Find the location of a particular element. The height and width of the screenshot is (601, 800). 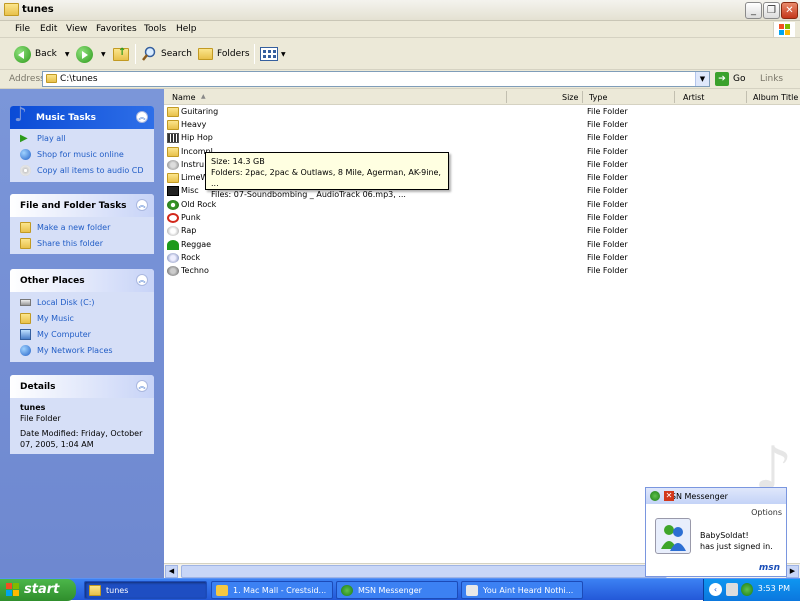

address-dropdown-button: ▼ is located at coordinates (702, 79).